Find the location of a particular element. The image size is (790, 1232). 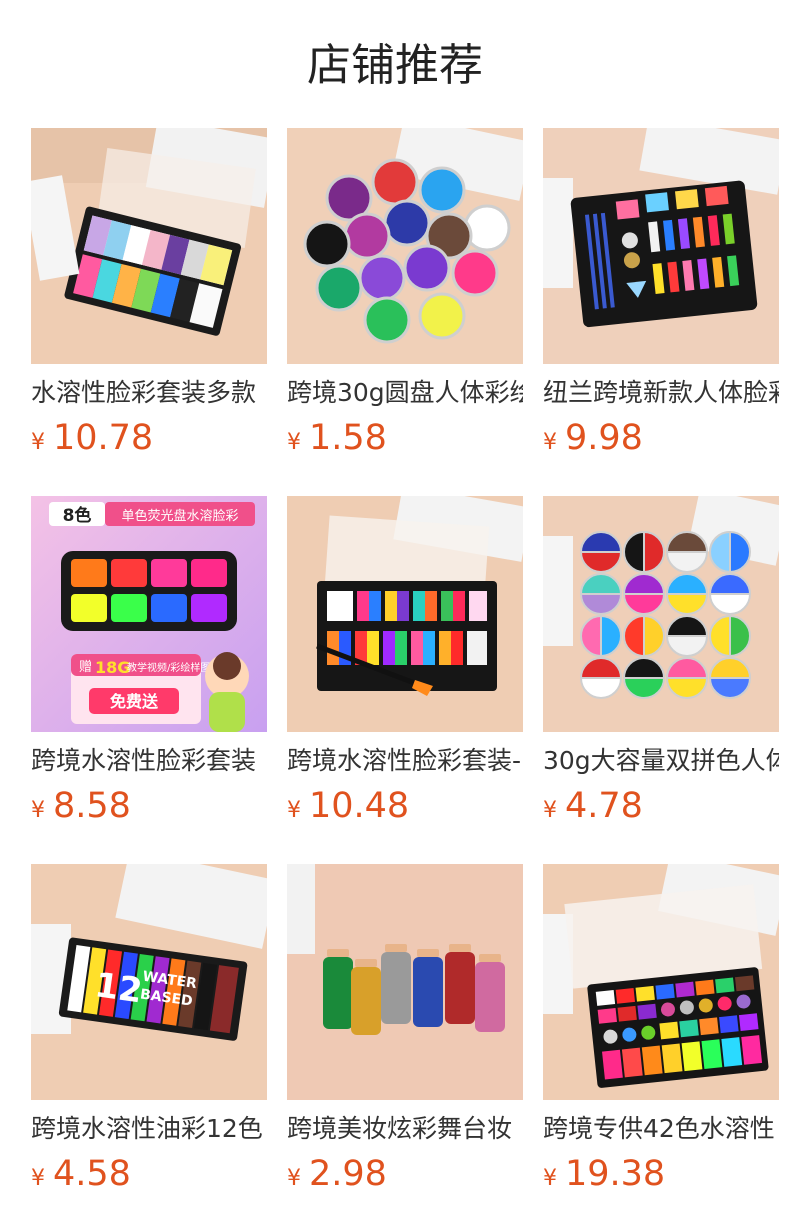

product-price: ¥2.98 is located at coordinates (337, 1177).